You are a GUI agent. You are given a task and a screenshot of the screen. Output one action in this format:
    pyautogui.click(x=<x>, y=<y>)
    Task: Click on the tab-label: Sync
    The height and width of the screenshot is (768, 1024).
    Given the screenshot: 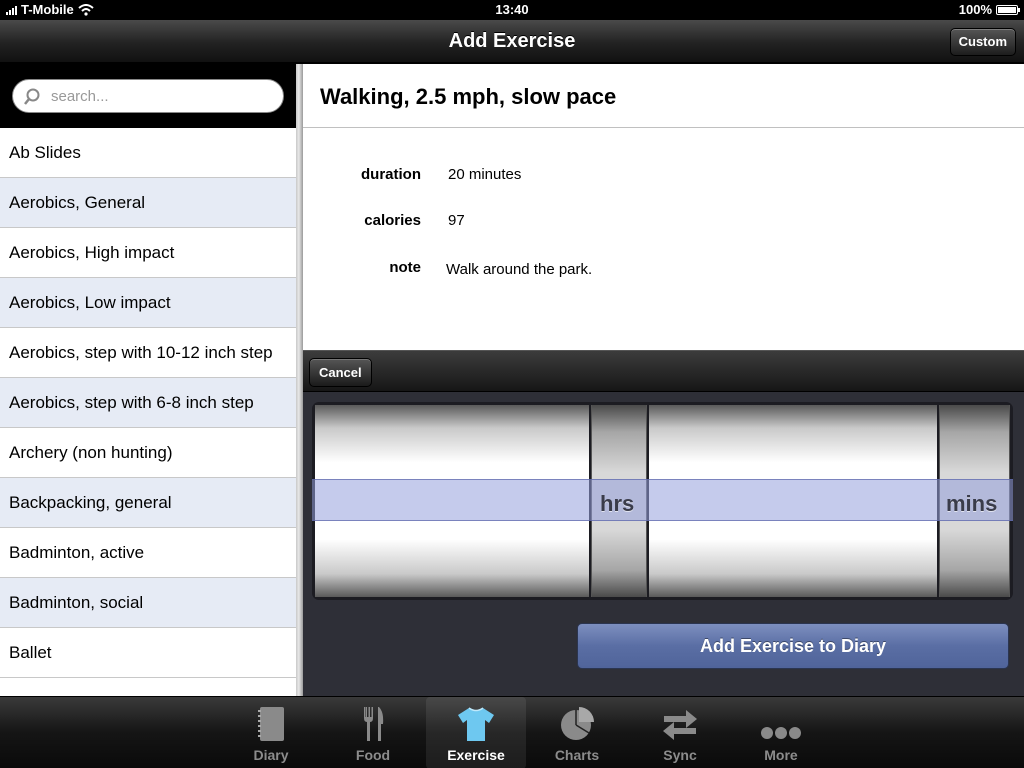 What is the action you would take?
    pyautogui.click(x=680, y=755)
    